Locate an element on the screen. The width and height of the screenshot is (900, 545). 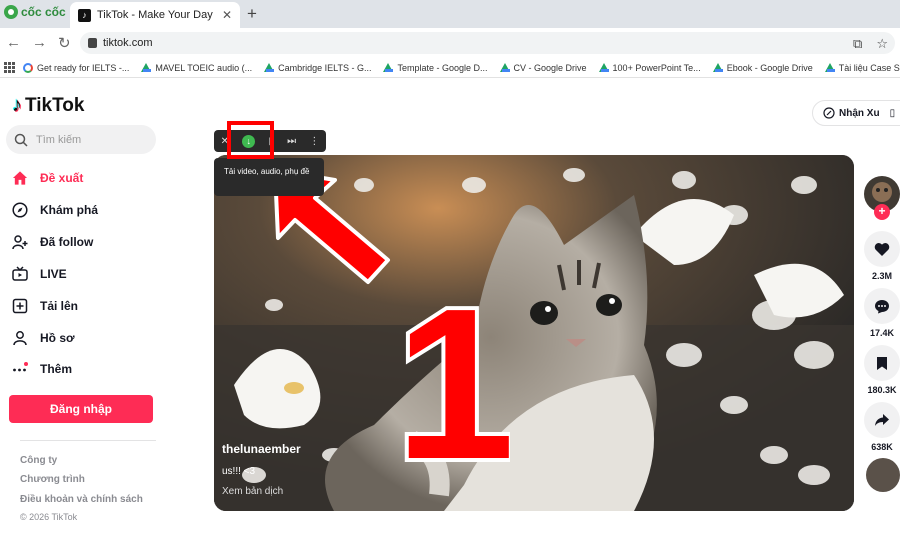
follow-plus-icon: + is located at coordinates (882, 212).